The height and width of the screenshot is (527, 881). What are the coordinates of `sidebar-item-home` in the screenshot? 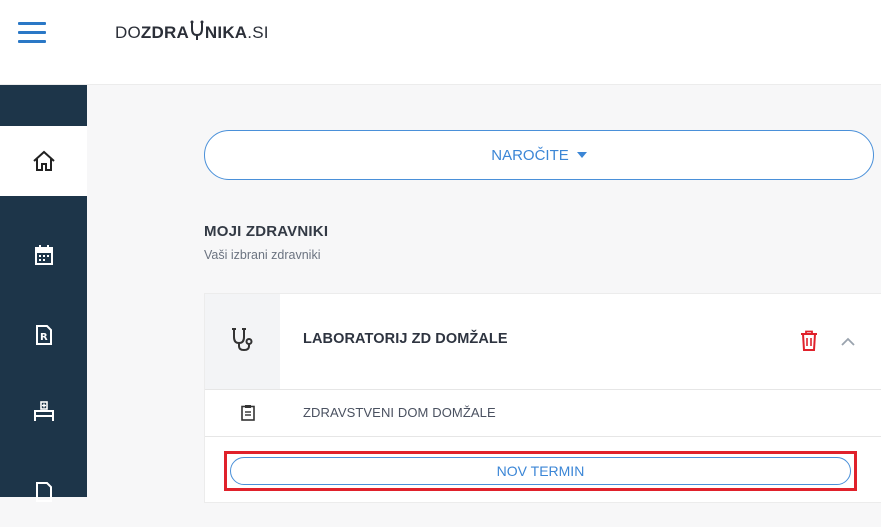 It's located at (43, 161).